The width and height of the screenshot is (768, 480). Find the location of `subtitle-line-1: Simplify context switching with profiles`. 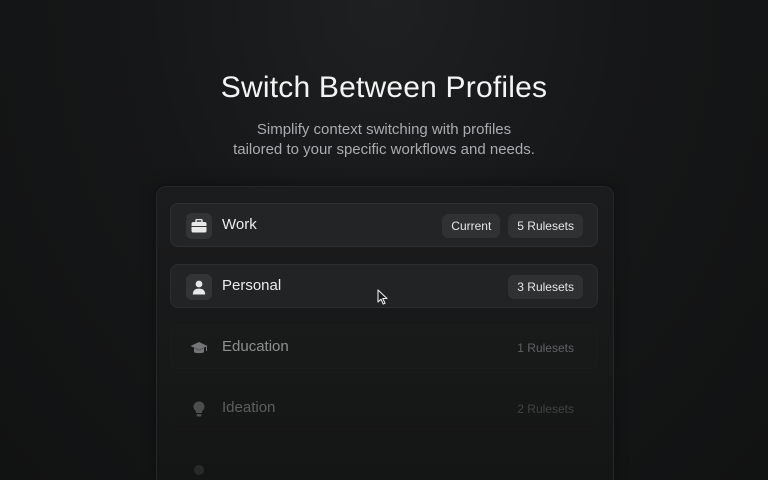

subtitle-line-1: Simplify context switching with profiles is located at coordinates (384, 129).